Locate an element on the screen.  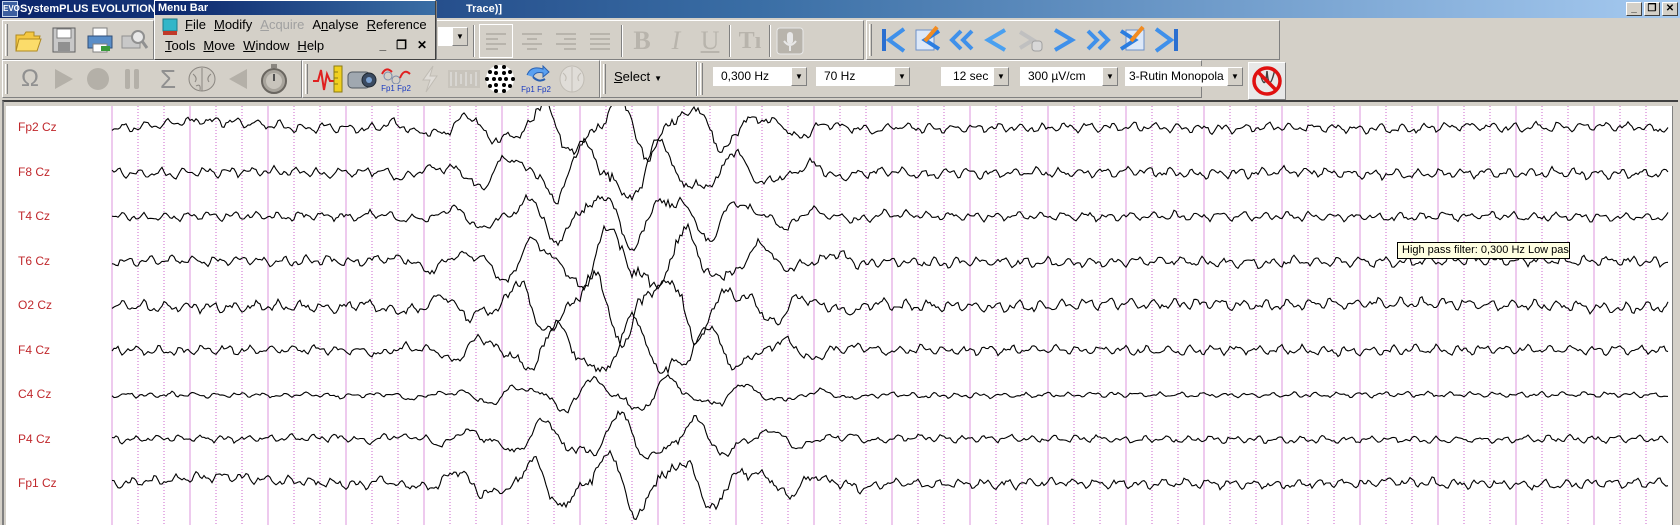
select-button: Select ▼ is located at coordinates (638, 77).